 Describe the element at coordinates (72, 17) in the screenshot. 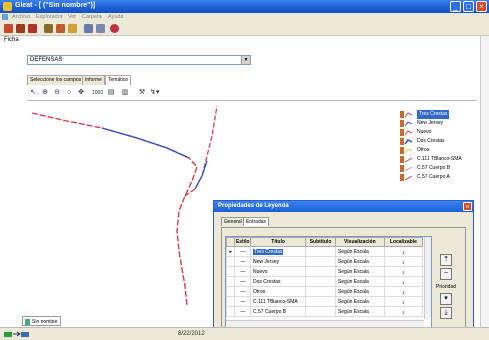

I see `menu-ver: Ver` at that location.